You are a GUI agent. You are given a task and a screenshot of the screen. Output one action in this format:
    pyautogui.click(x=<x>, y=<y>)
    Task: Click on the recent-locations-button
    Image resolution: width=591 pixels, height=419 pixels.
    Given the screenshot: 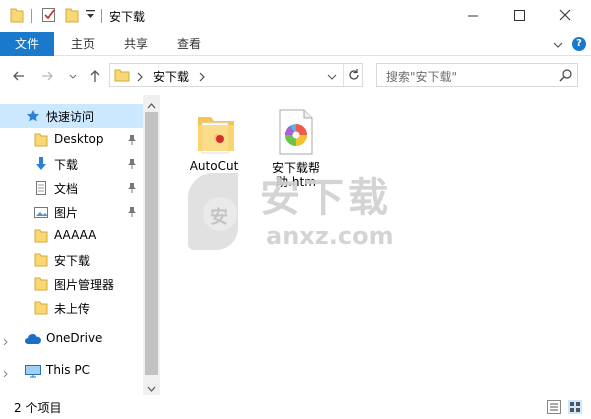 What is the action you would take?
    pyautogui.click(x=73, y=76)
    